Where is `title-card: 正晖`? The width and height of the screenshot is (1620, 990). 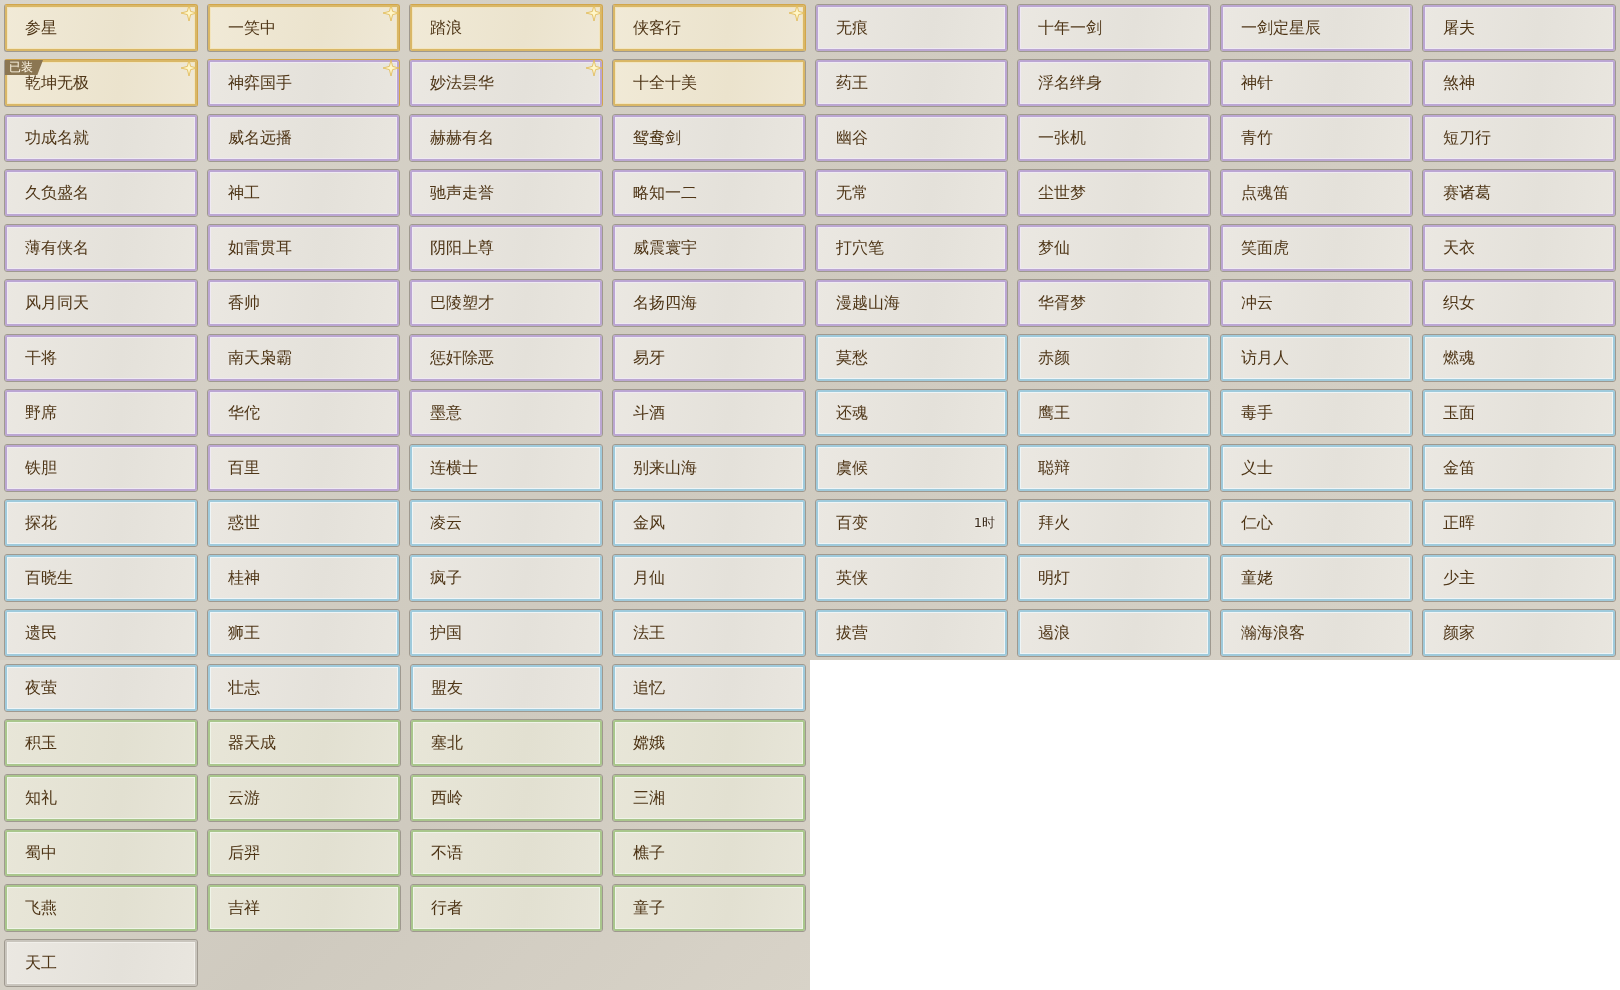 title-card: 正晖 is located at coordinates (1519, 523).